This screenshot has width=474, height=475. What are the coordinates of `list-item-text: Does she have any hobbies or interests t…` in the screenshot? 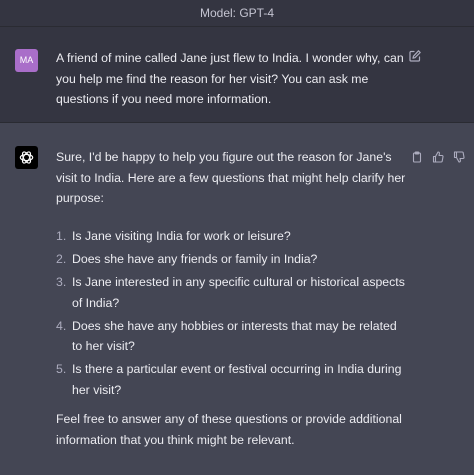 It's located at (234, 336).